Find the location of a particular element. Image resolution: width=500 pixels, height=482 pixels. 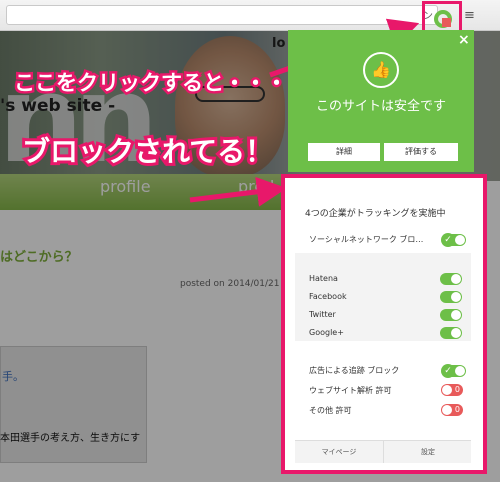

panel-footer: マイページ 設定 is located at coordinates (383, 451).